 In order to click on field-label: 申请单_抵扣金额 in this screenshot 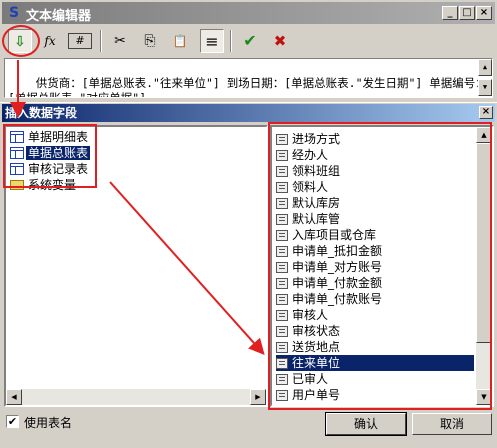, I will do `click(337, 251)`.